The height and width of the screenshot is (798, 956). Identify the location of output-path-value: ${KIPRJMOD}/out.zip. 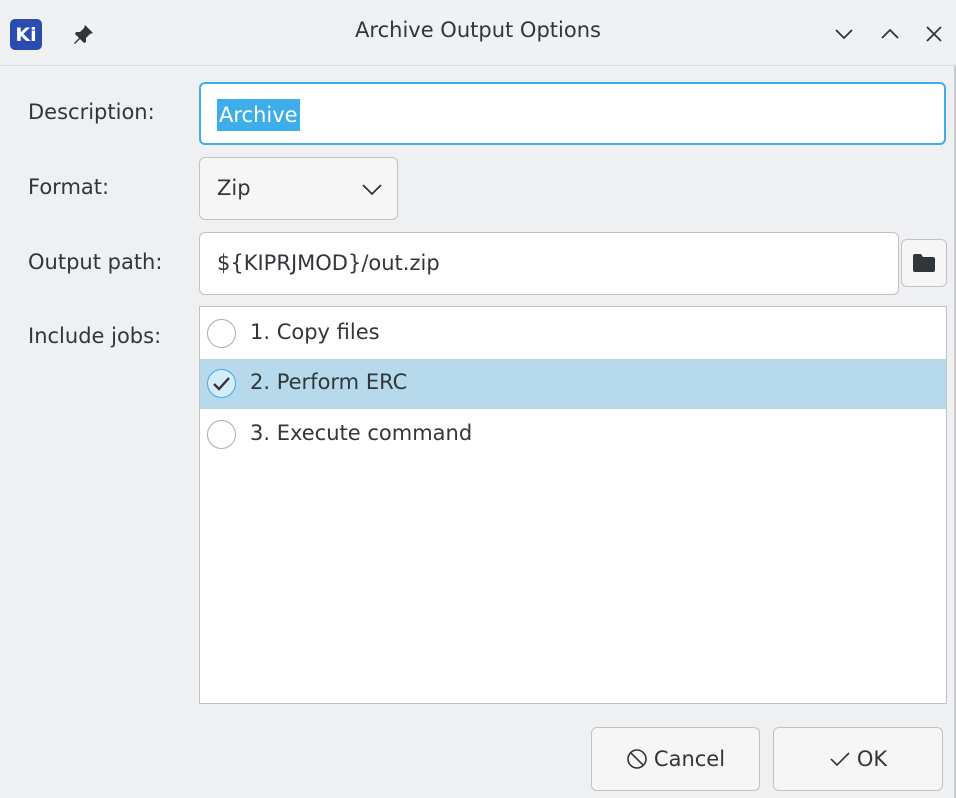
(328, 263).